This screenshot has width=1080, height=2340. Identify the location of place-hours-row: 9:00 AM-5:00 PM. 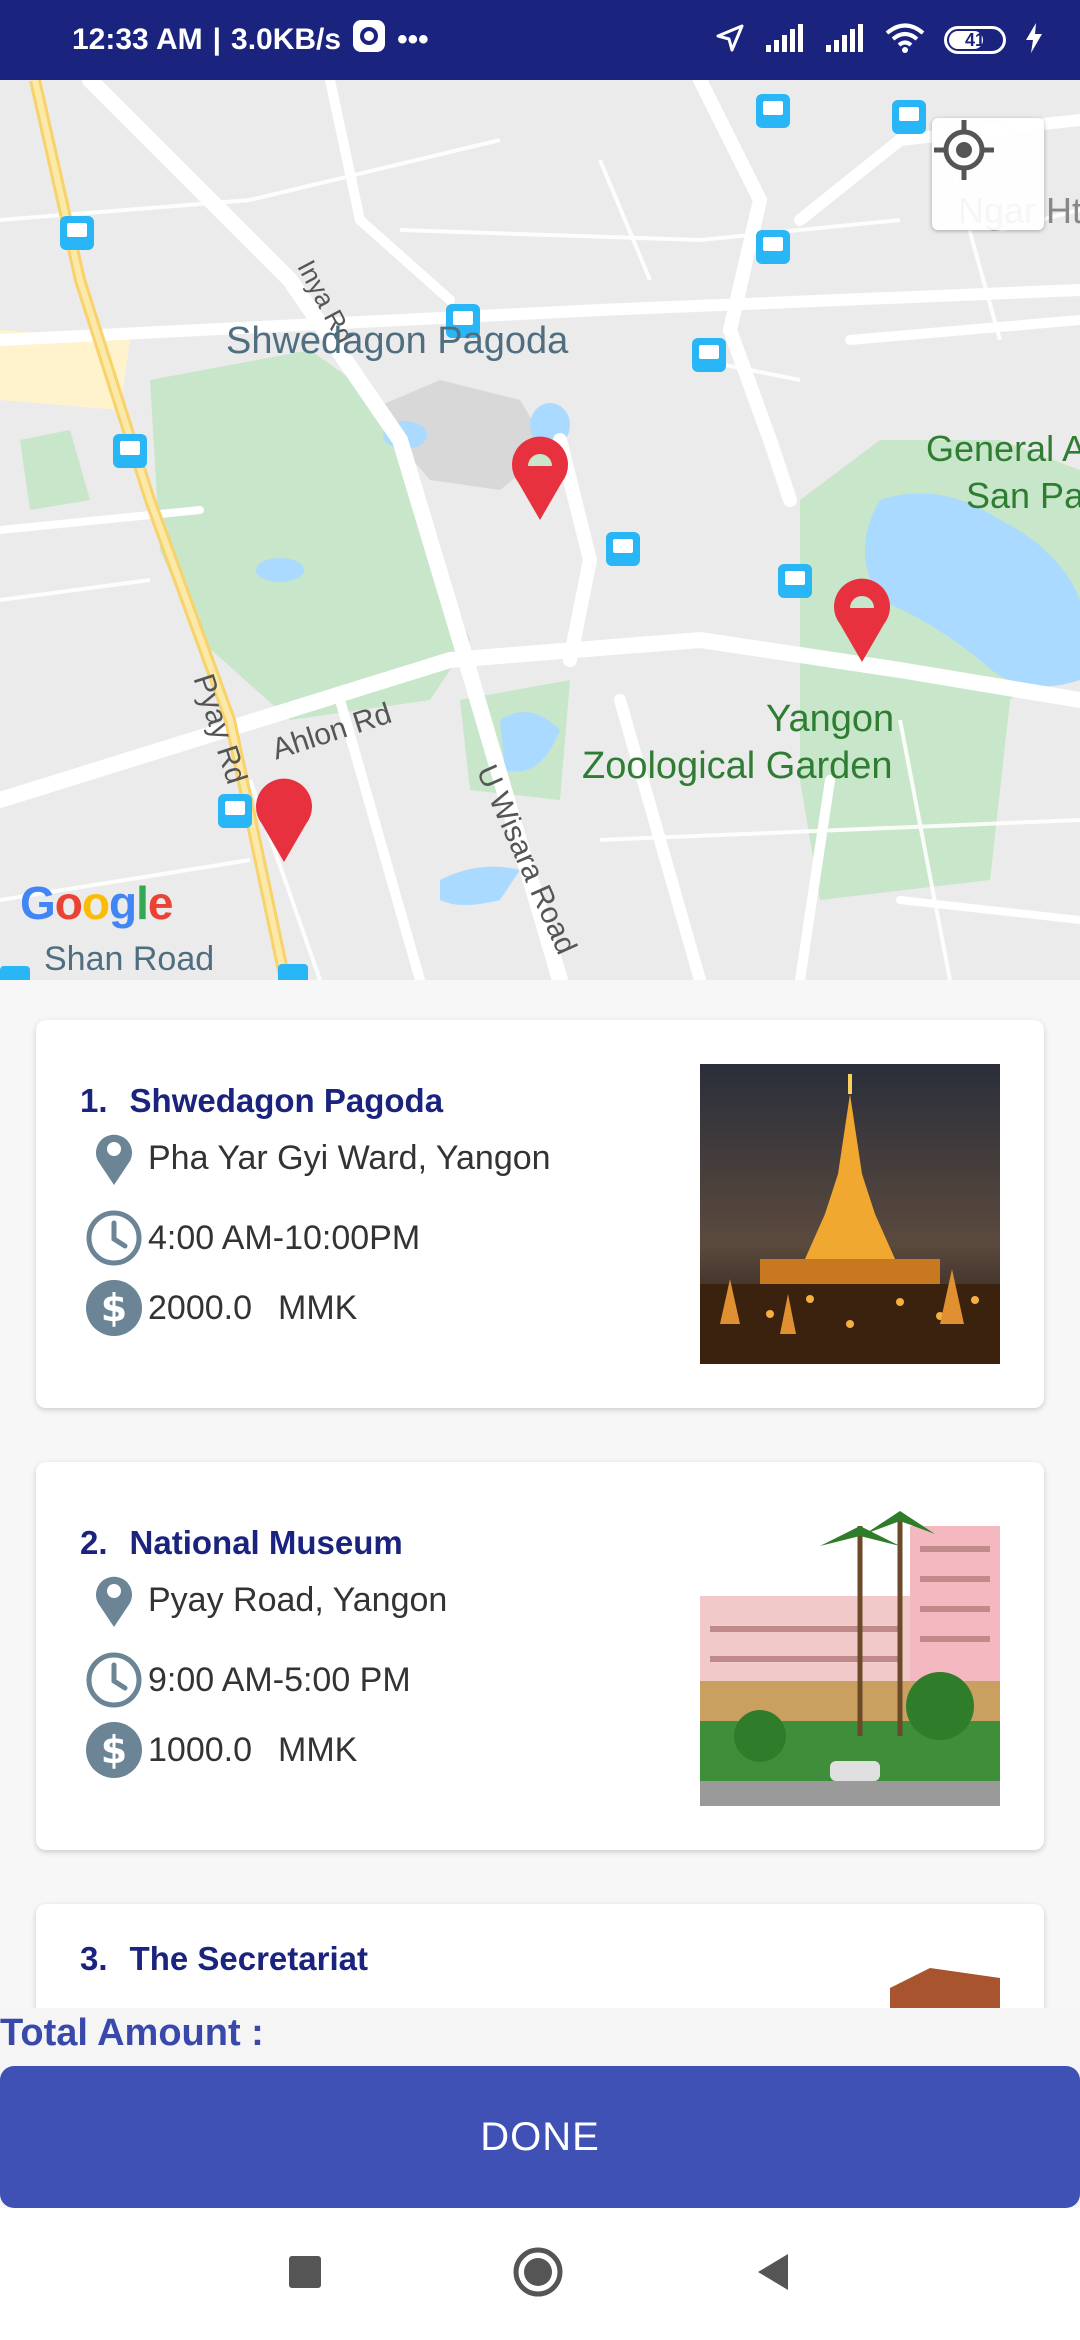
(247, 1680).